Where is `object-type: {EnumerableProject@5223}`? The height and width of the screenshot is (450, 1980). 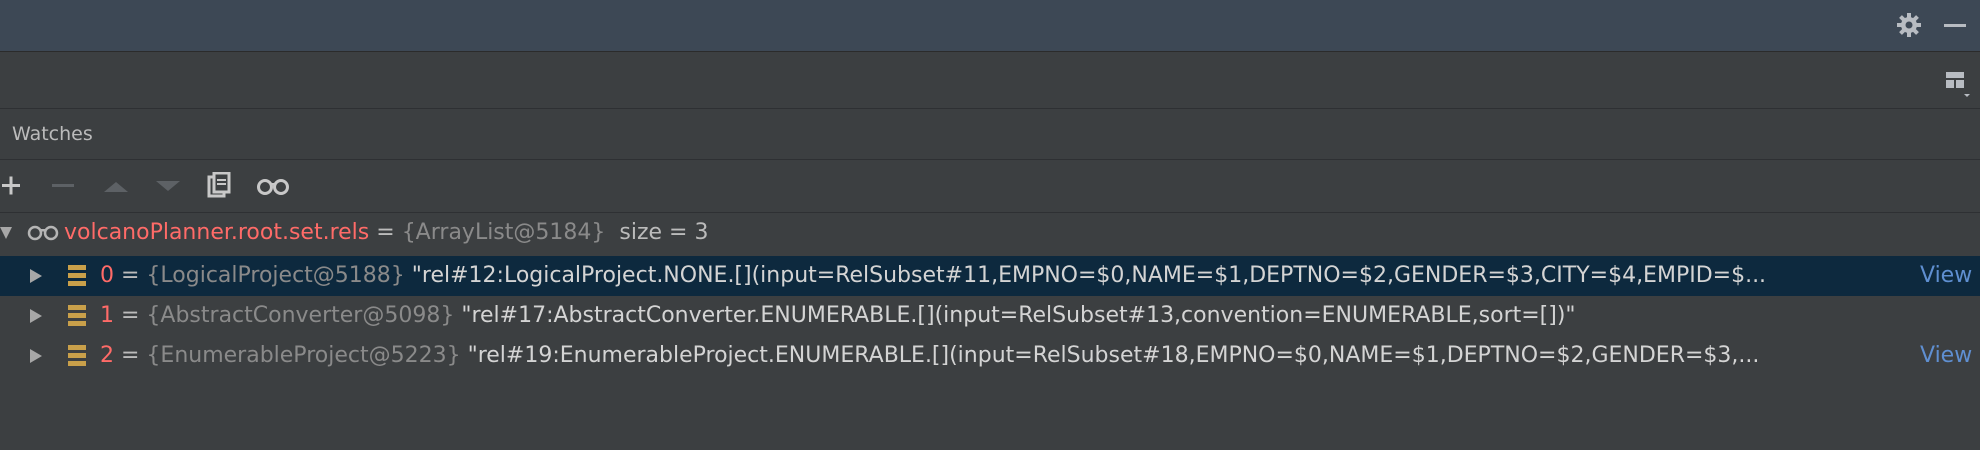 object-type: {EnumerableProject@5223} is located at coordinates (303, 355).